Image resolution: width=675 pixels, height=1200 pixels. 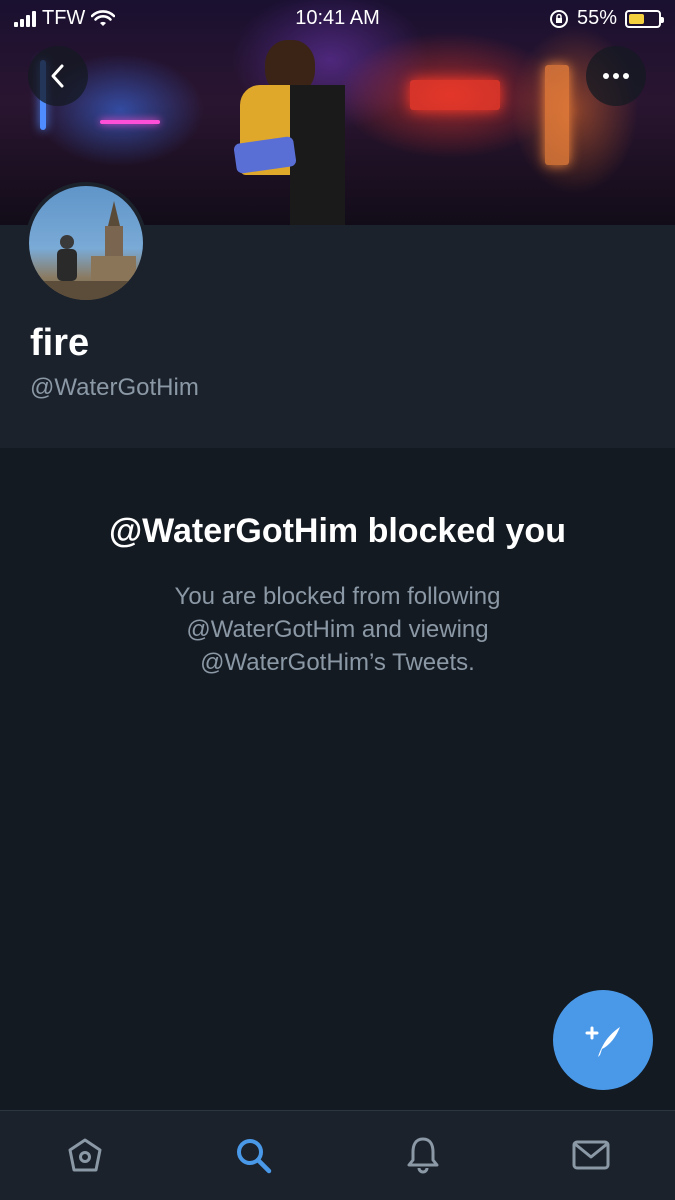 I want to click on more-horizontal-icon, so click(x=616, y=76).